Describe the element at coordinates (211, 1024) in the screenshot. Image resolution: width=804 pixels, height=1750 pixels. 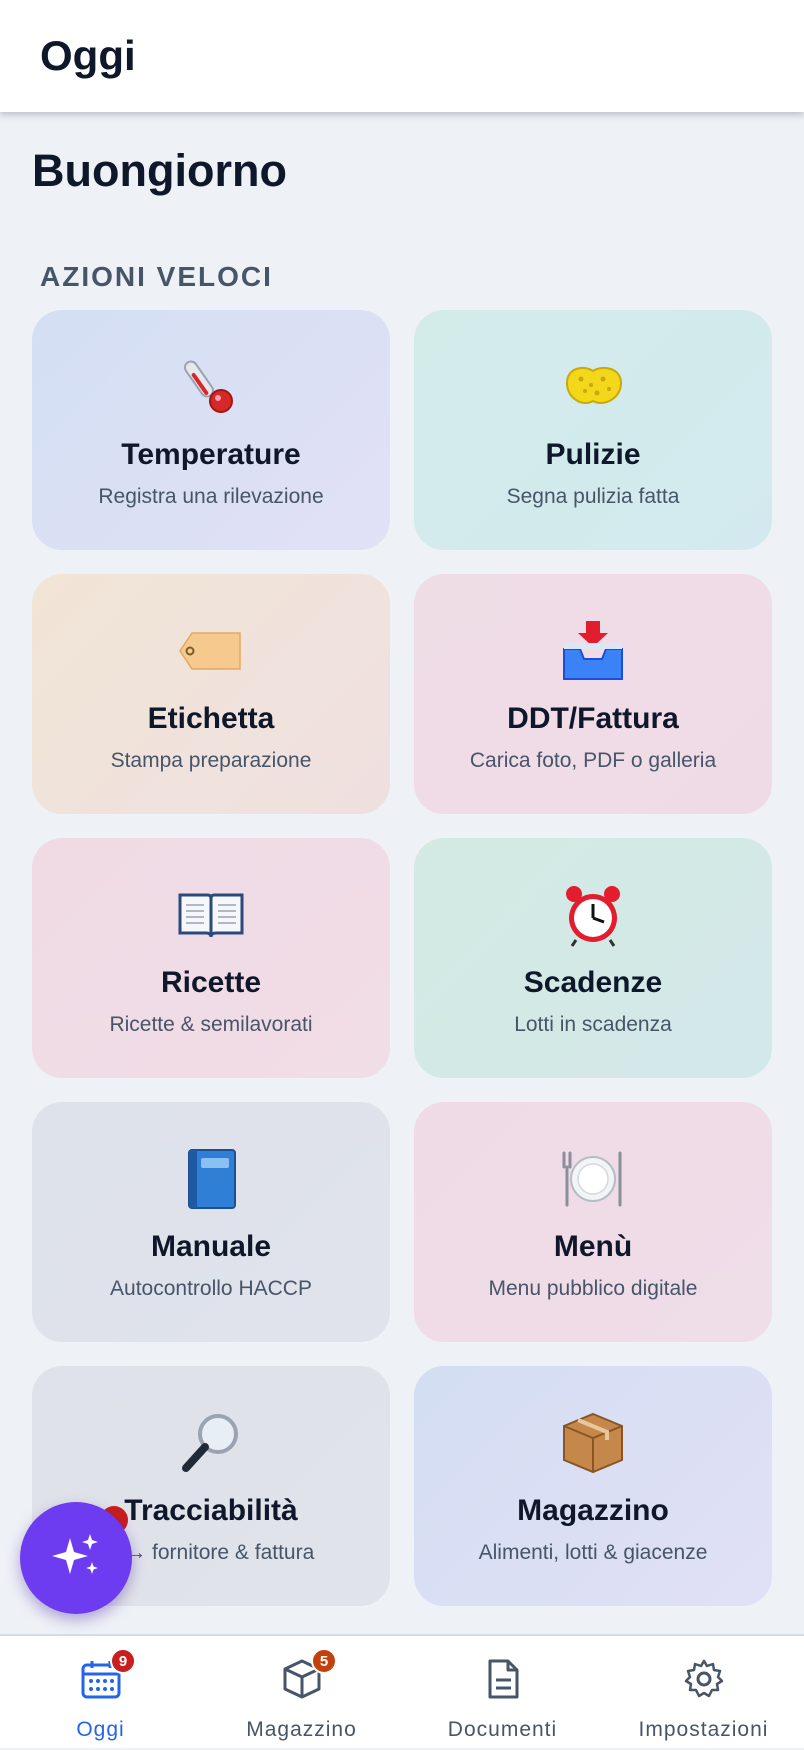
I see `card-subtitle: Ricette & semilavorati` at that location.